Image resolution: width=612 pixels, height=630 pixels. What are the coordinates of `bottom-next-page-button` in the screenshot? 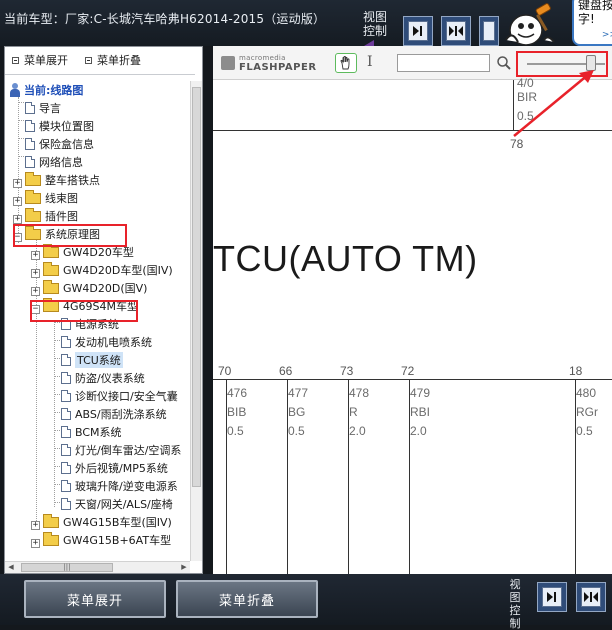 It's located at (552, 597).